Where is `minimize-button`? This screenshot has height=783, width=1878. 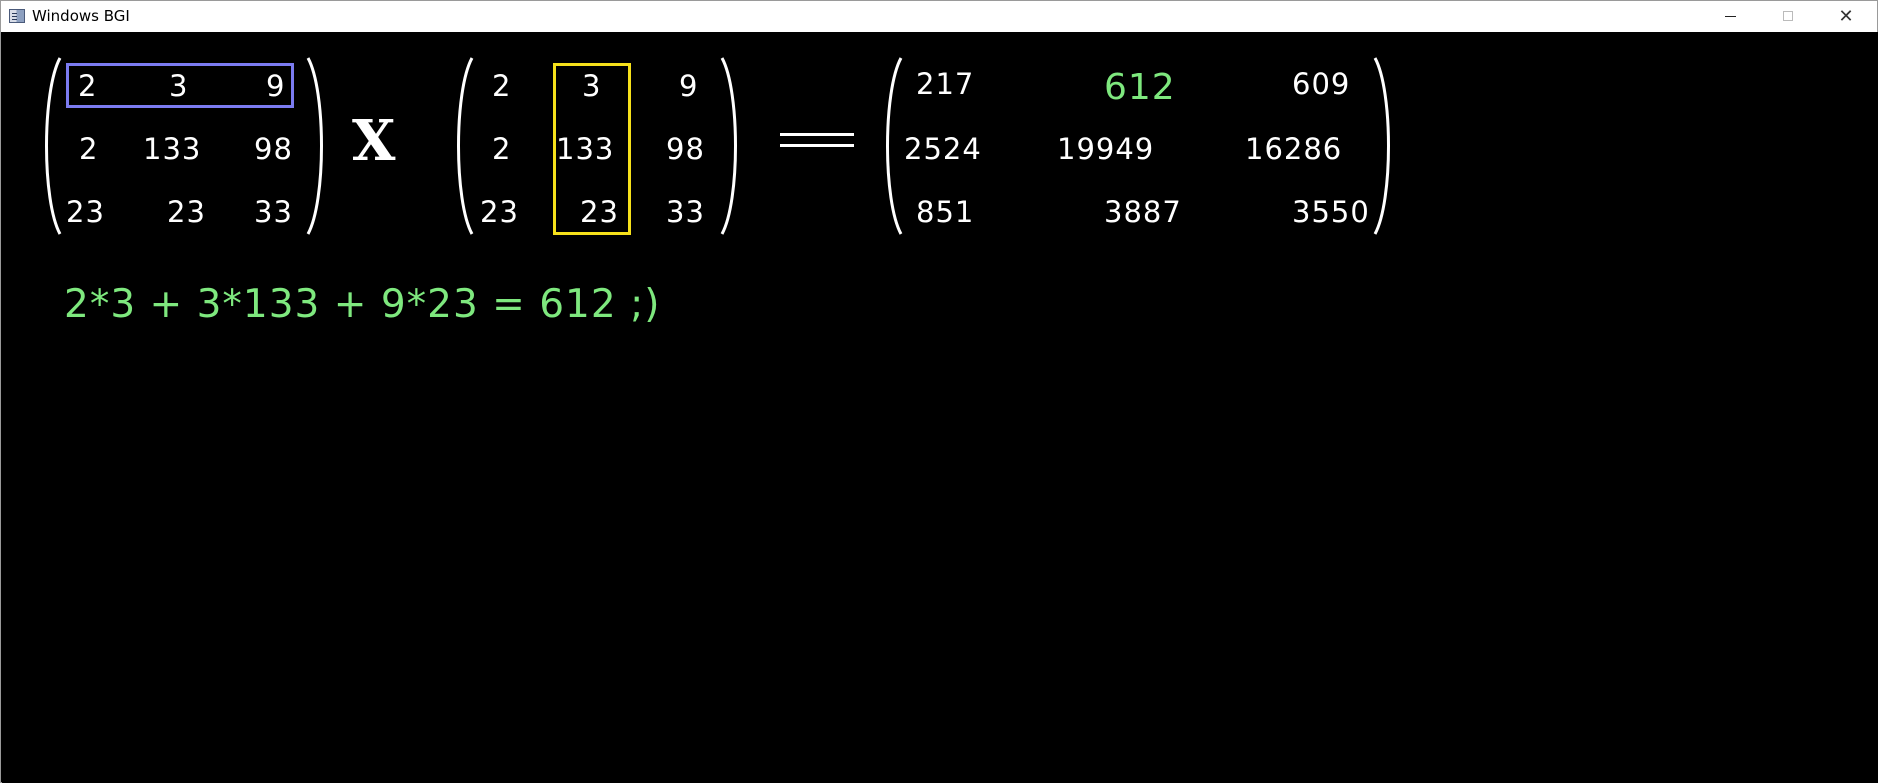
minimize-button is located at coordinates (1730, 16).